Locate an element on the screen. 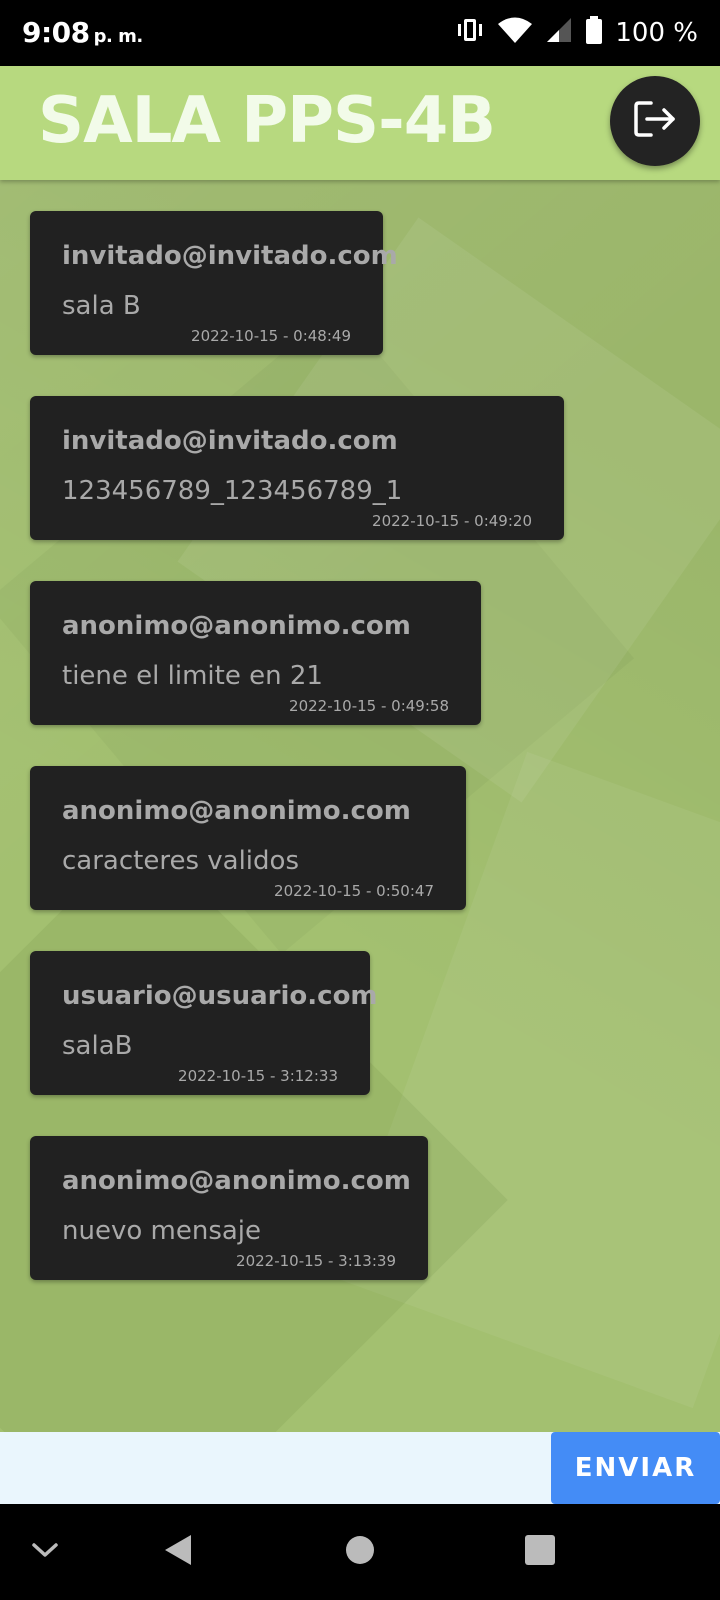 The height and width of the screenshot is (1600, 720). nav-recents-button is located at coordinates (540, 1552).